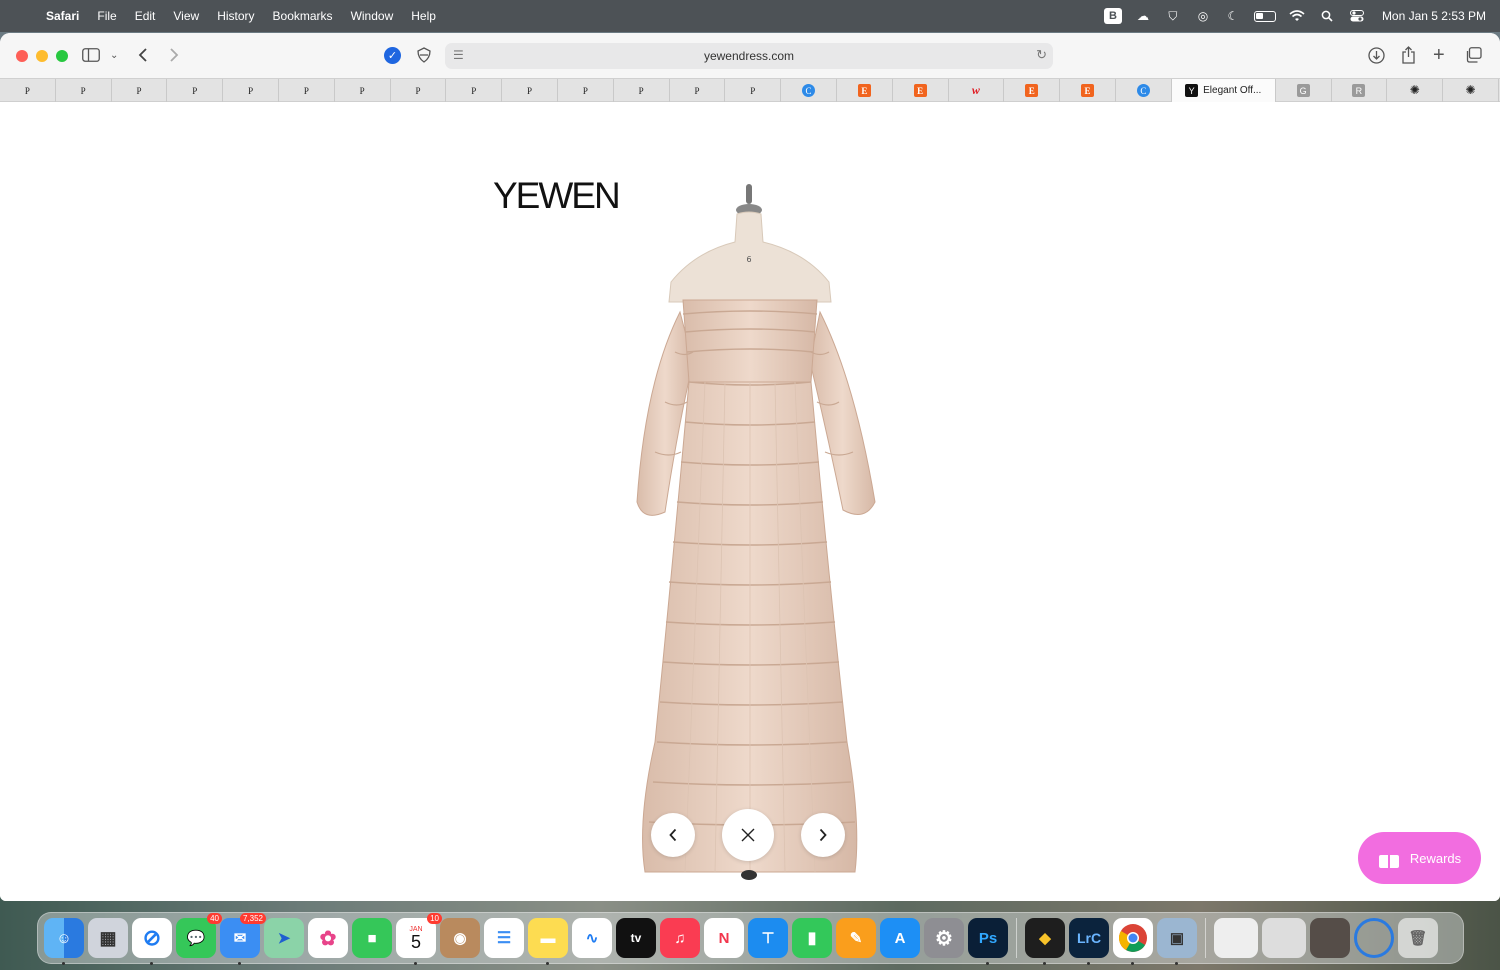 Image resolution: width=1500 pixels, height=970 pixels. Describe the element at coordinates (642, 90) in the screenshot. I see `tab-12: P` at that location.